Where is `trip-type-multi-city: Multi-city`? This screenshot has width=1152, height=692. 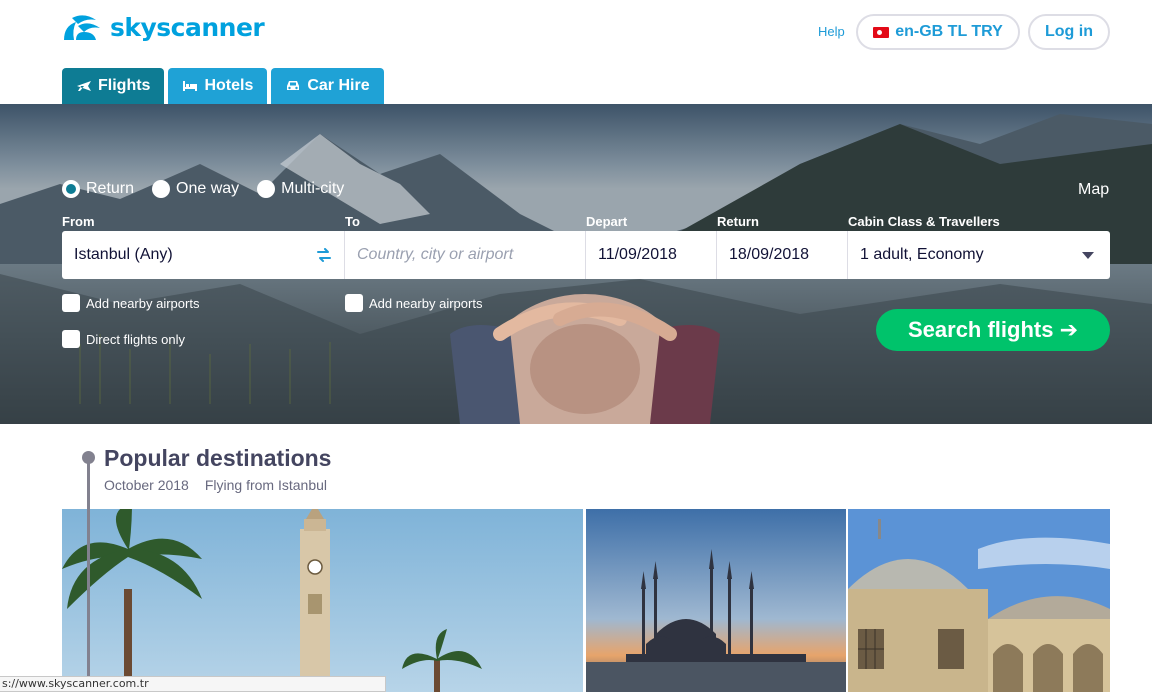
trip-type-multi-city: Multi-city is located at coordinates (300, 189).